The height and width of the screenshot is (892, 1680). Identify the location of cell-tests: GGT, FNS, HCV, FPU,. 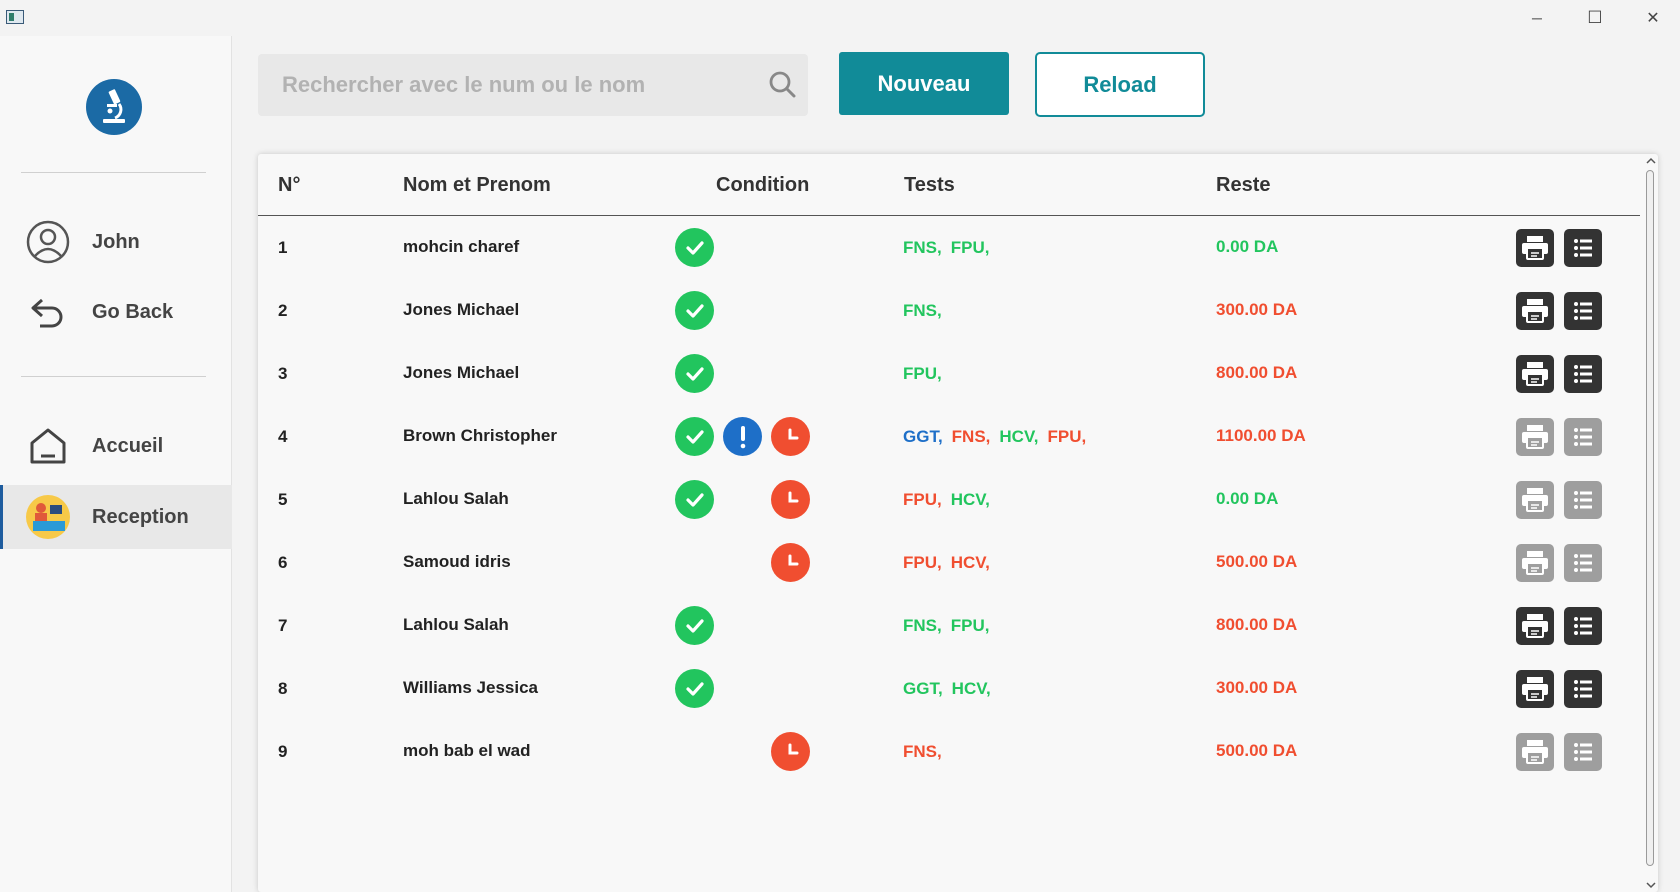
(999, 437).